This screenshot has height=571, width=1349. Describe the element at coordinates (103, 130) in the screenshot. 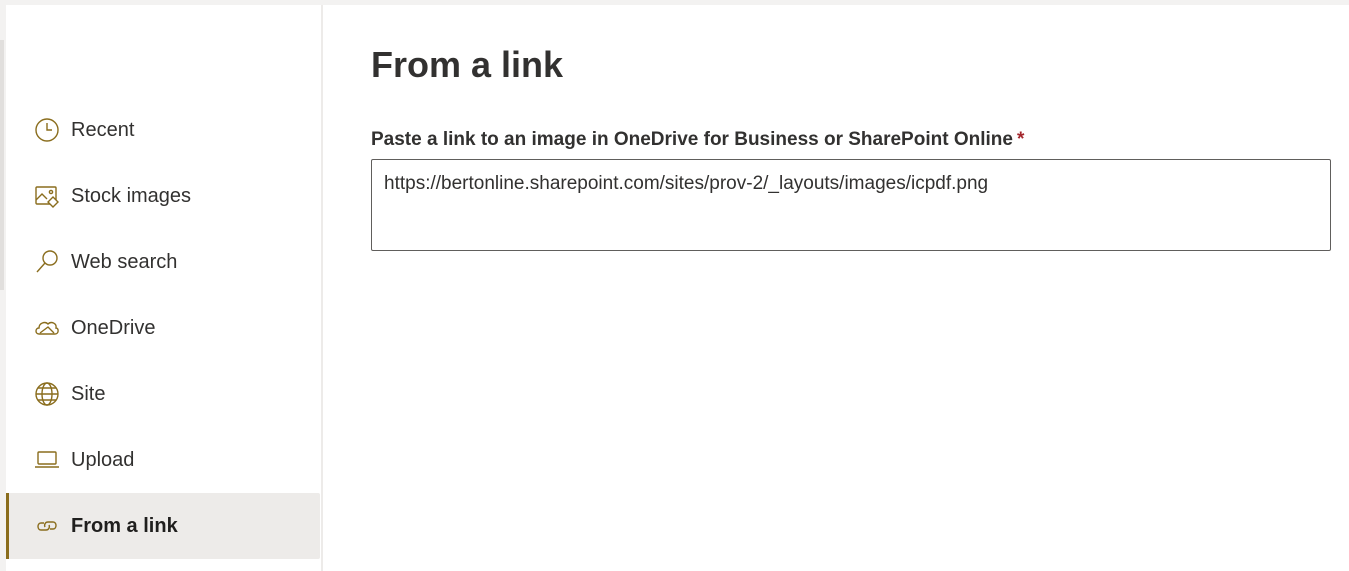

I see `sidebar-item-label: Recent` at that location.